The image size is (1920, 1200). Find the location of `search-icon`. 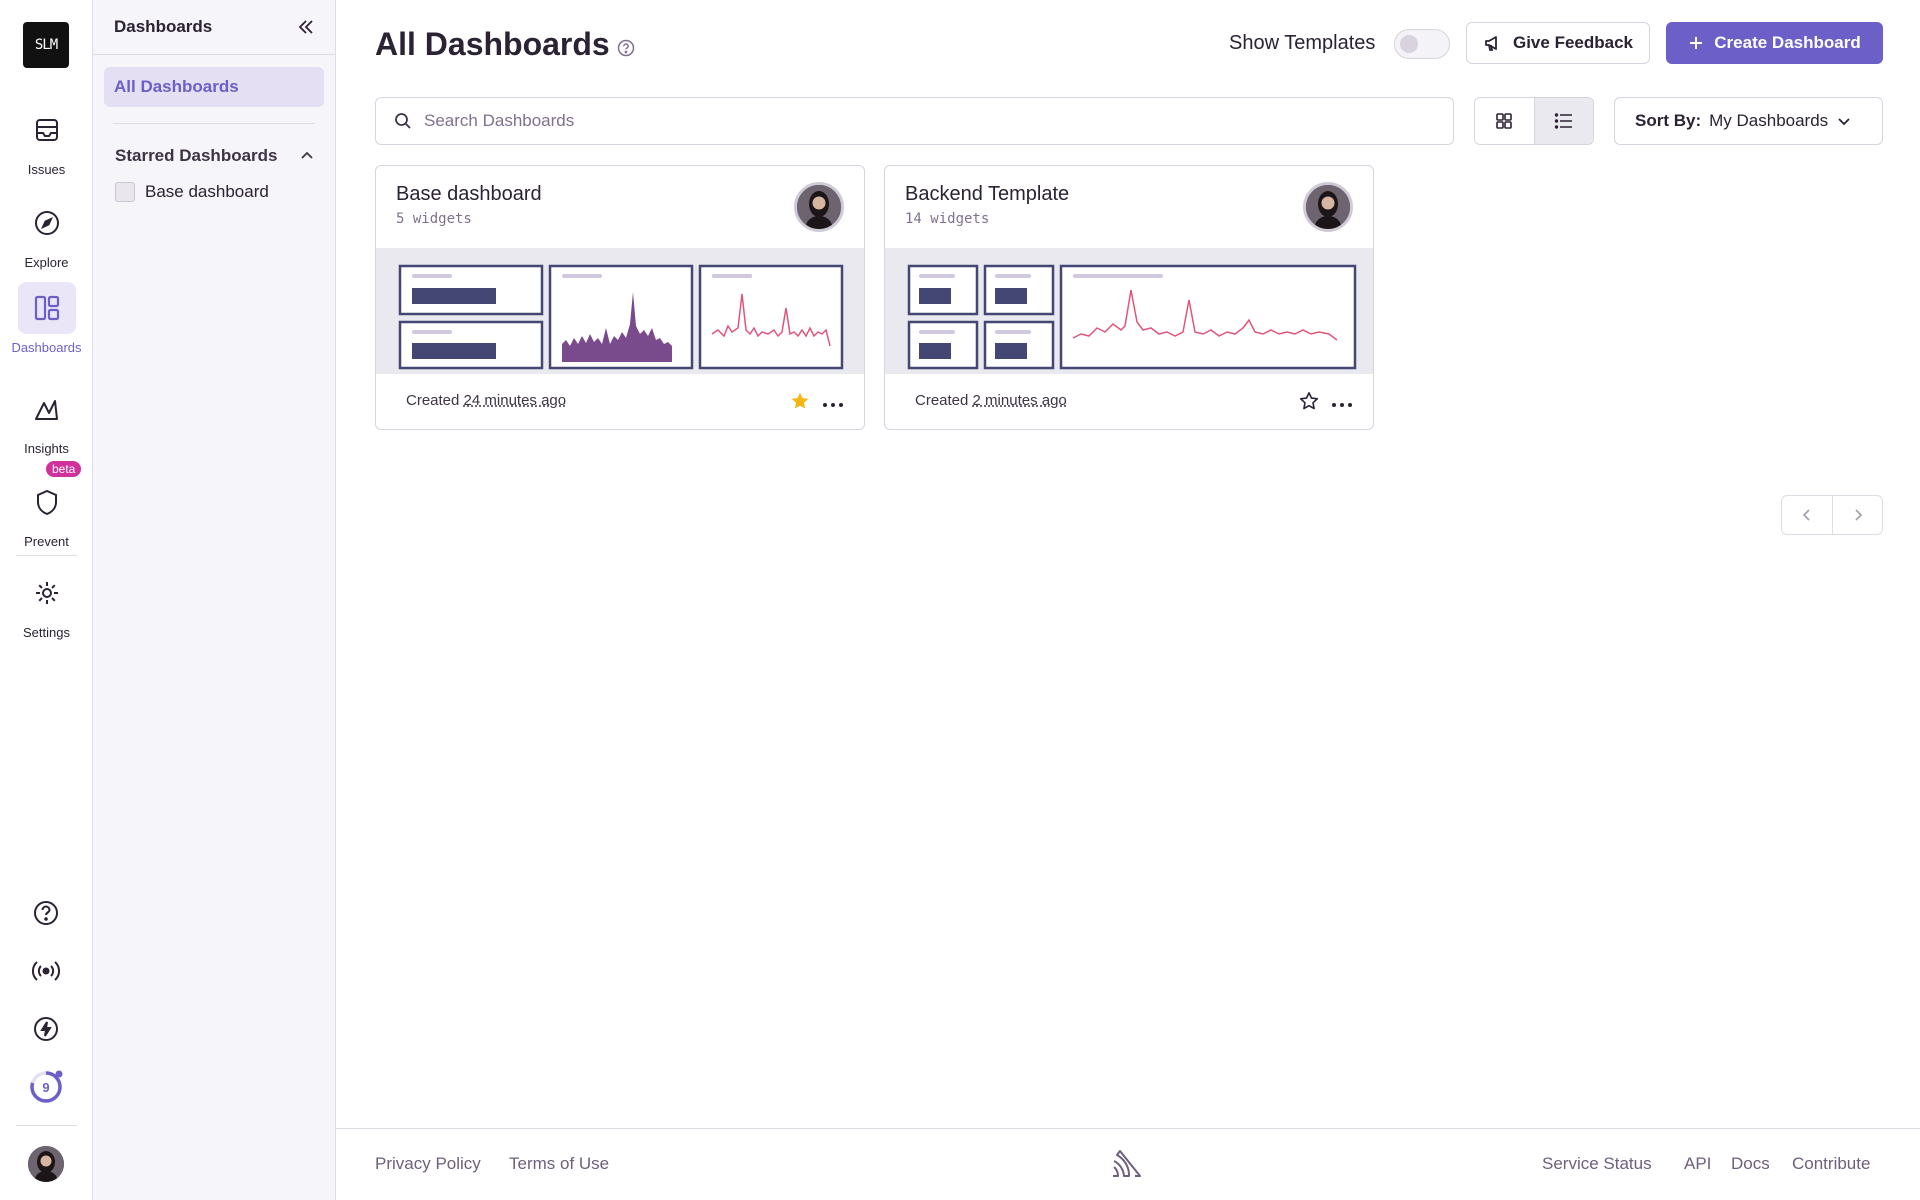

search-icon is located at coordinates (403, 121).